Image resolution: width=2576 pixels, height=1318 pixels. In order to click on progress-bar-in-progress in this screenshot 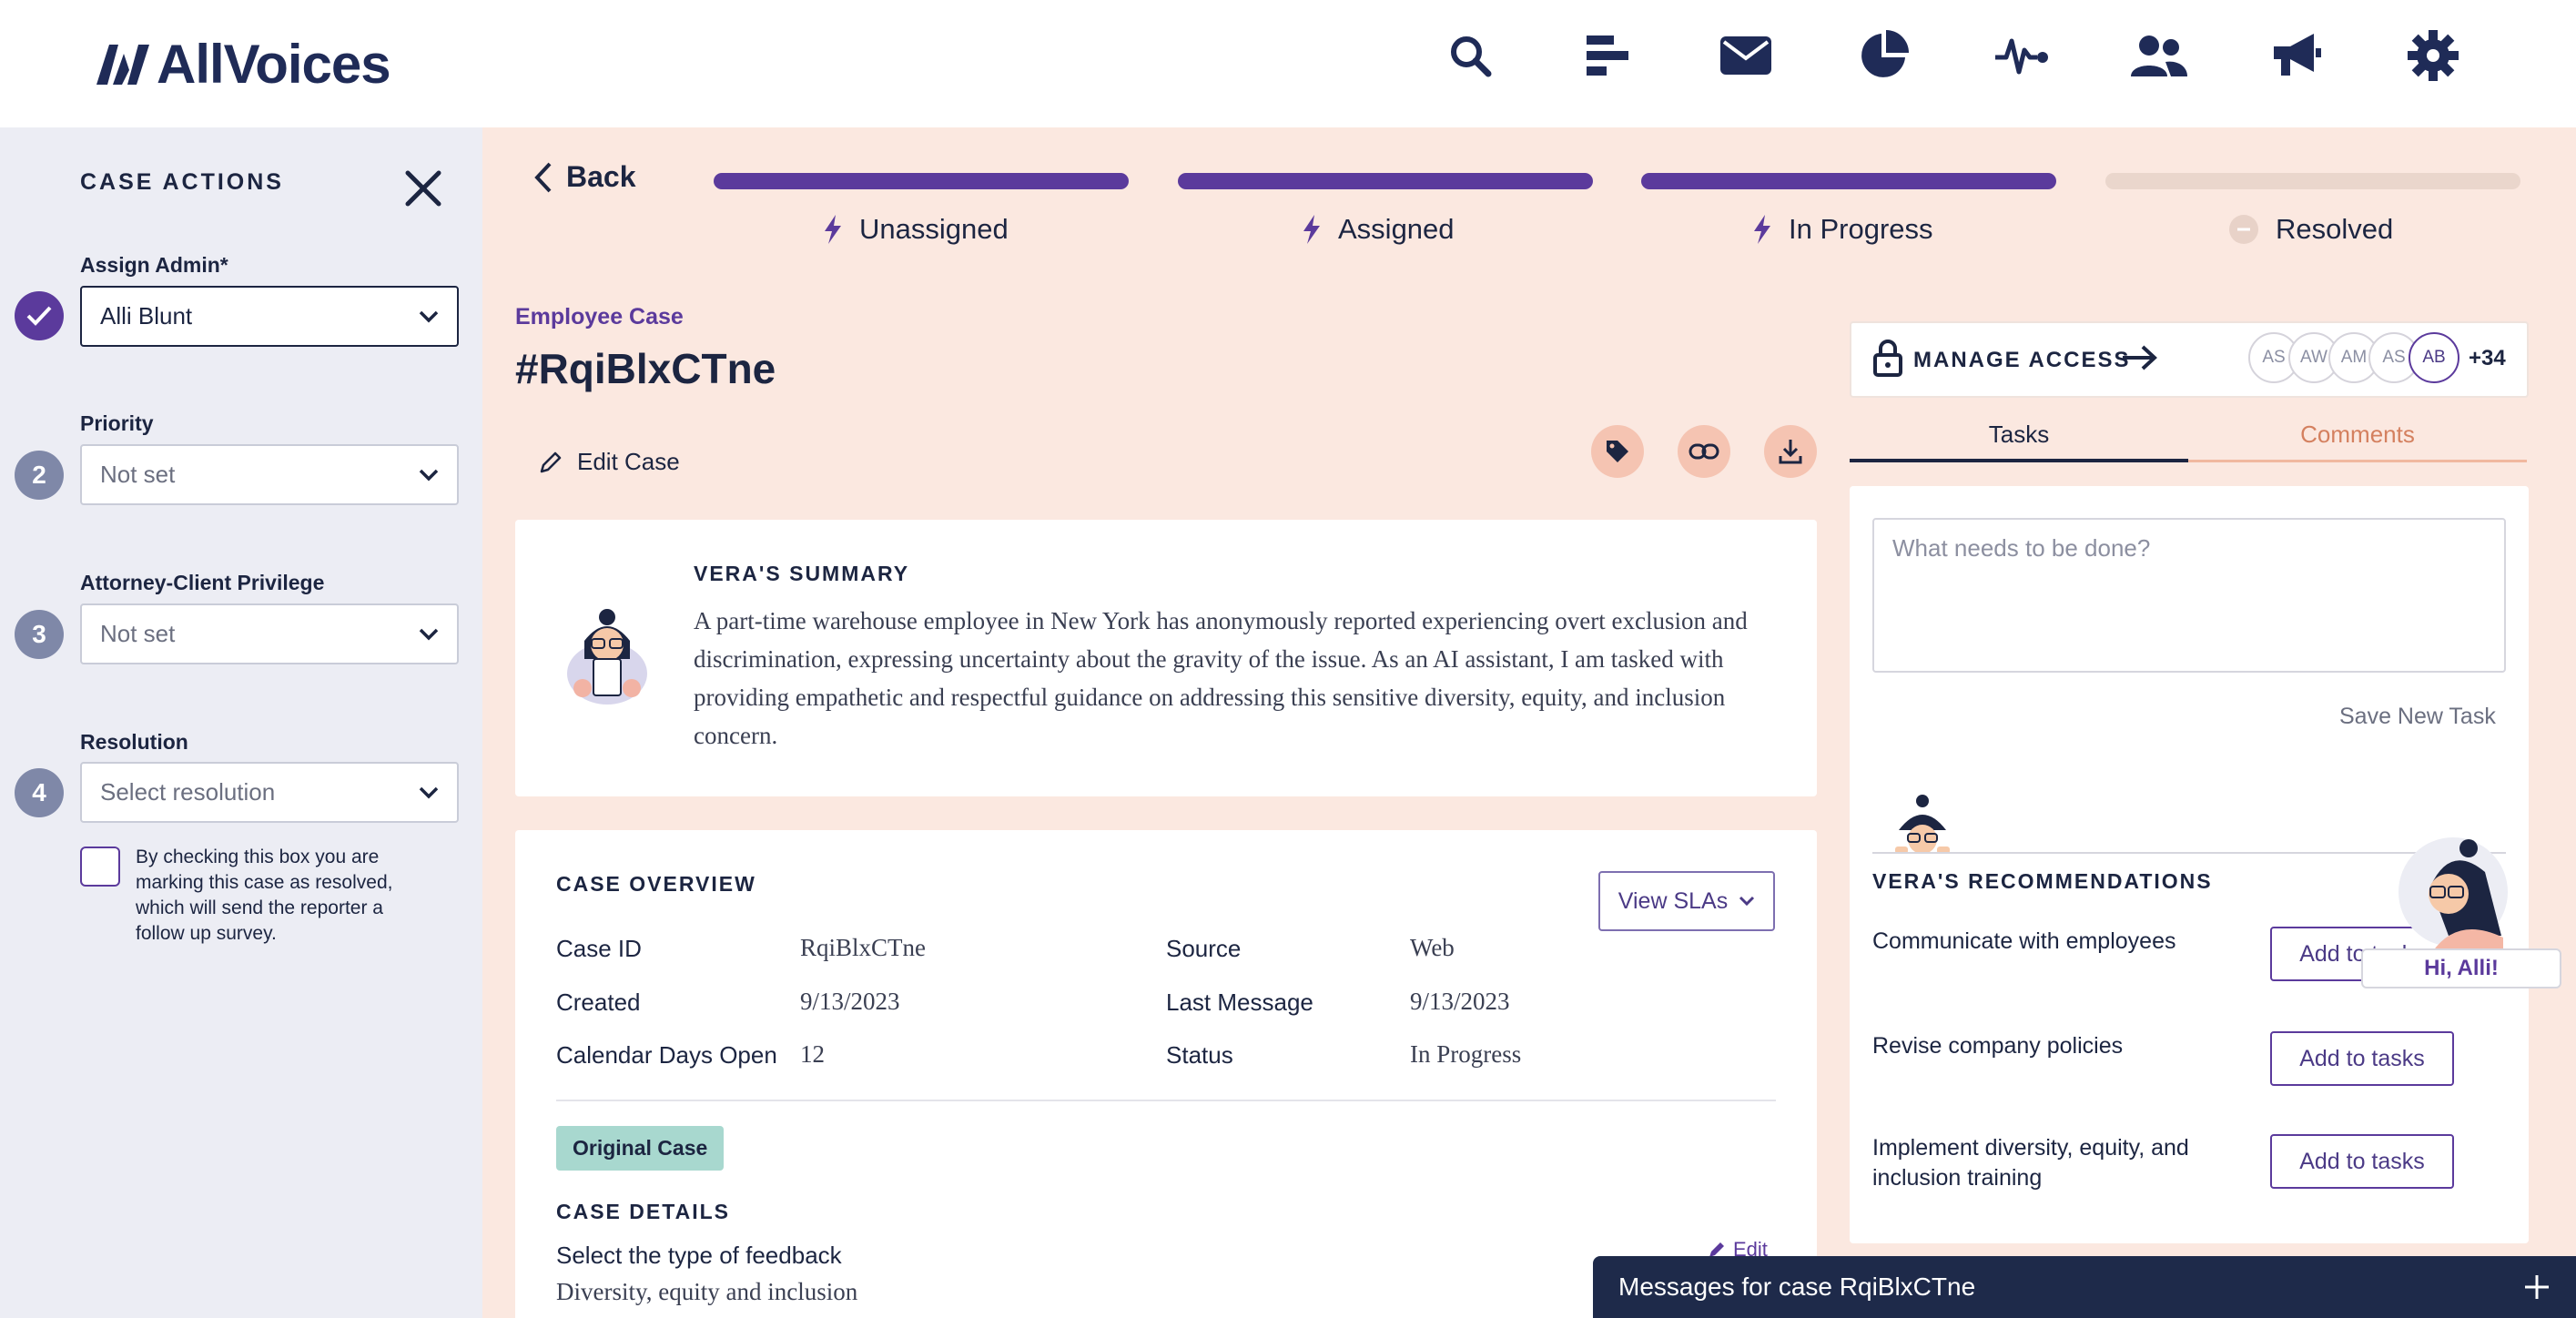, I will do `click(1848, 181)`.